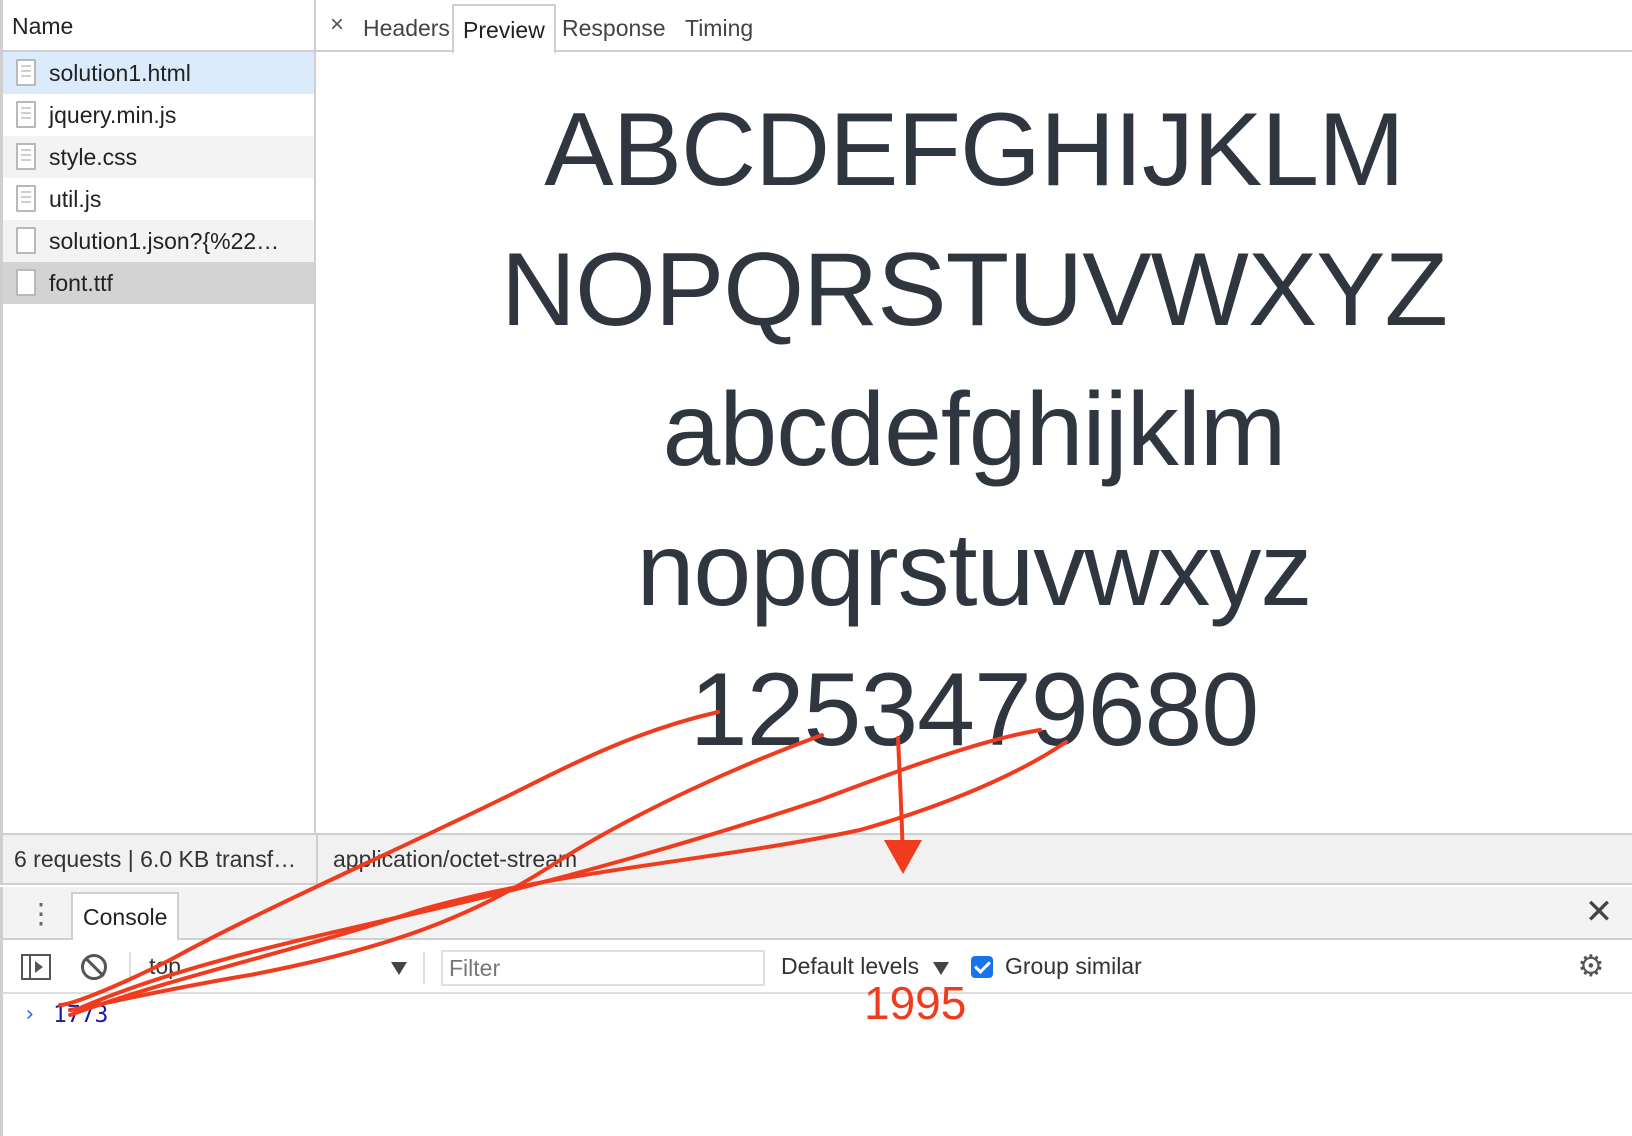 The height and width of the screenshot is (1136, 1632). Describe the element at coordinates (399, 968) in the screenshot. I see `context-dropdown-icon` at that location.